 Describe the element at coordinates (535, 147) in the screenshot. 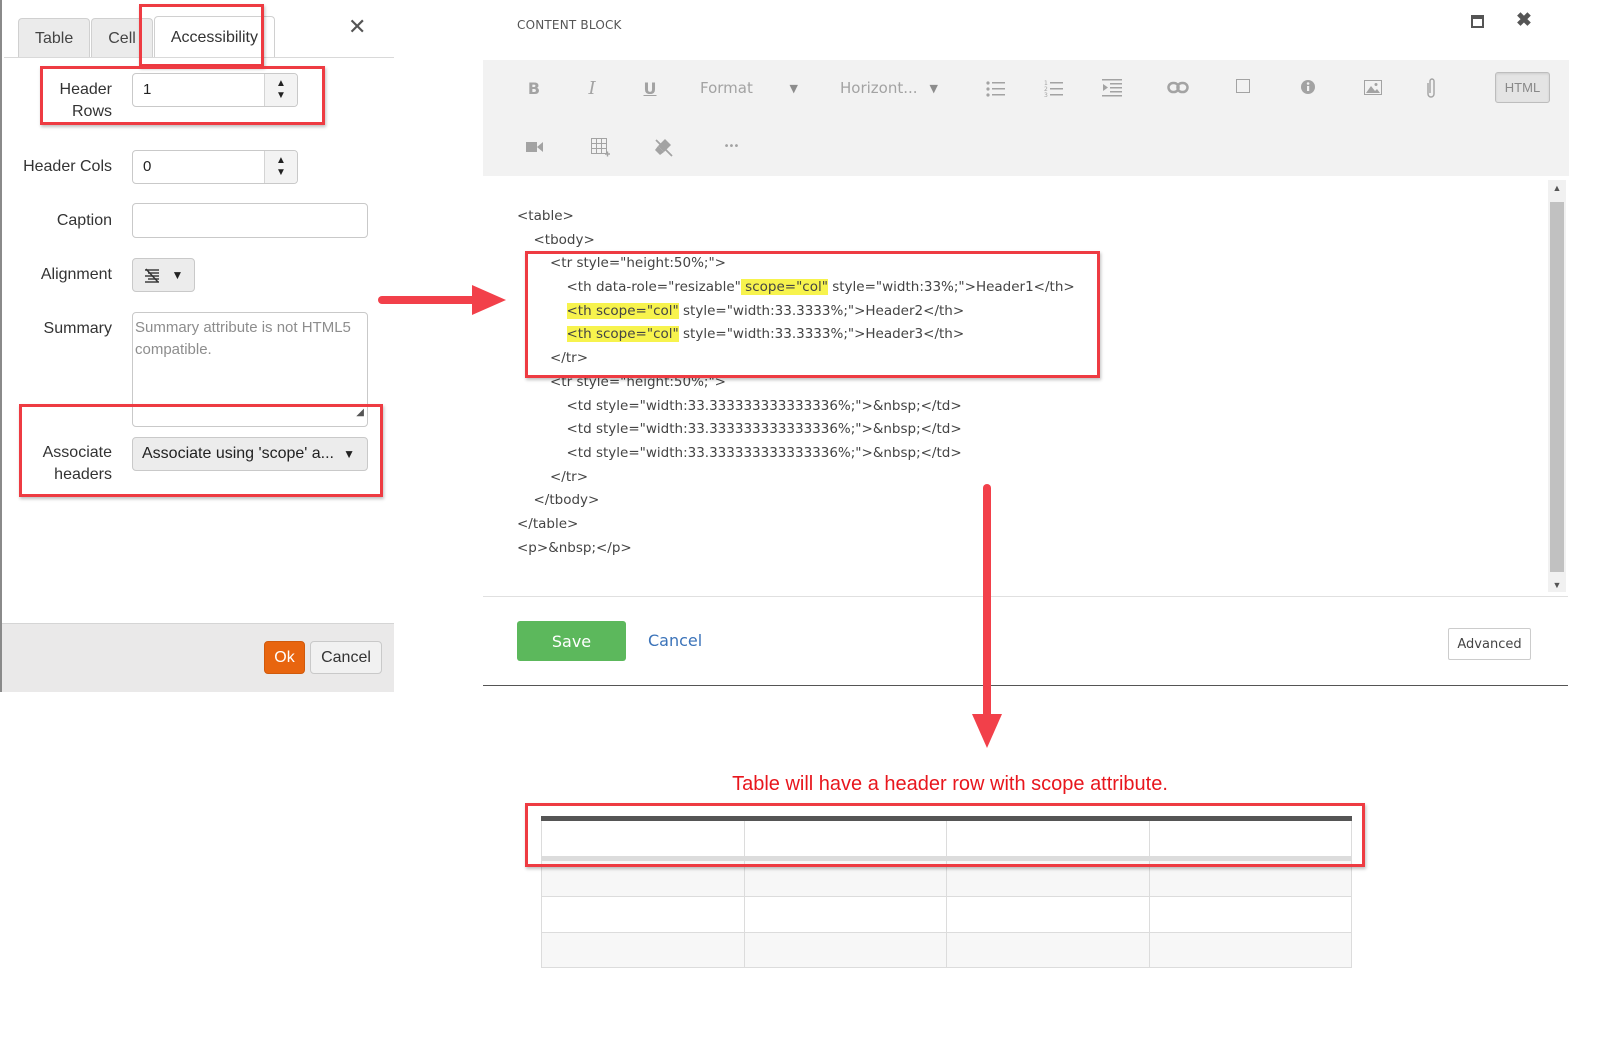

I see `video-icon` at that location.